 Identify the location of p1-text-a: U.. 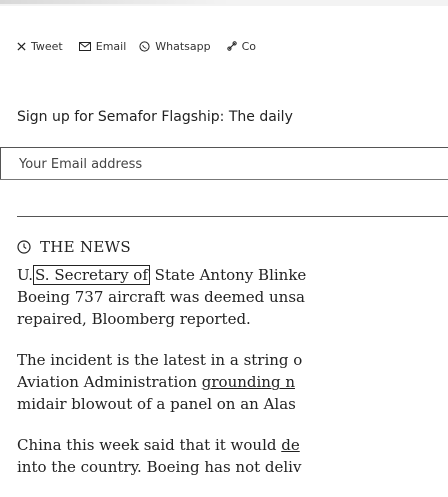
(25, 275).